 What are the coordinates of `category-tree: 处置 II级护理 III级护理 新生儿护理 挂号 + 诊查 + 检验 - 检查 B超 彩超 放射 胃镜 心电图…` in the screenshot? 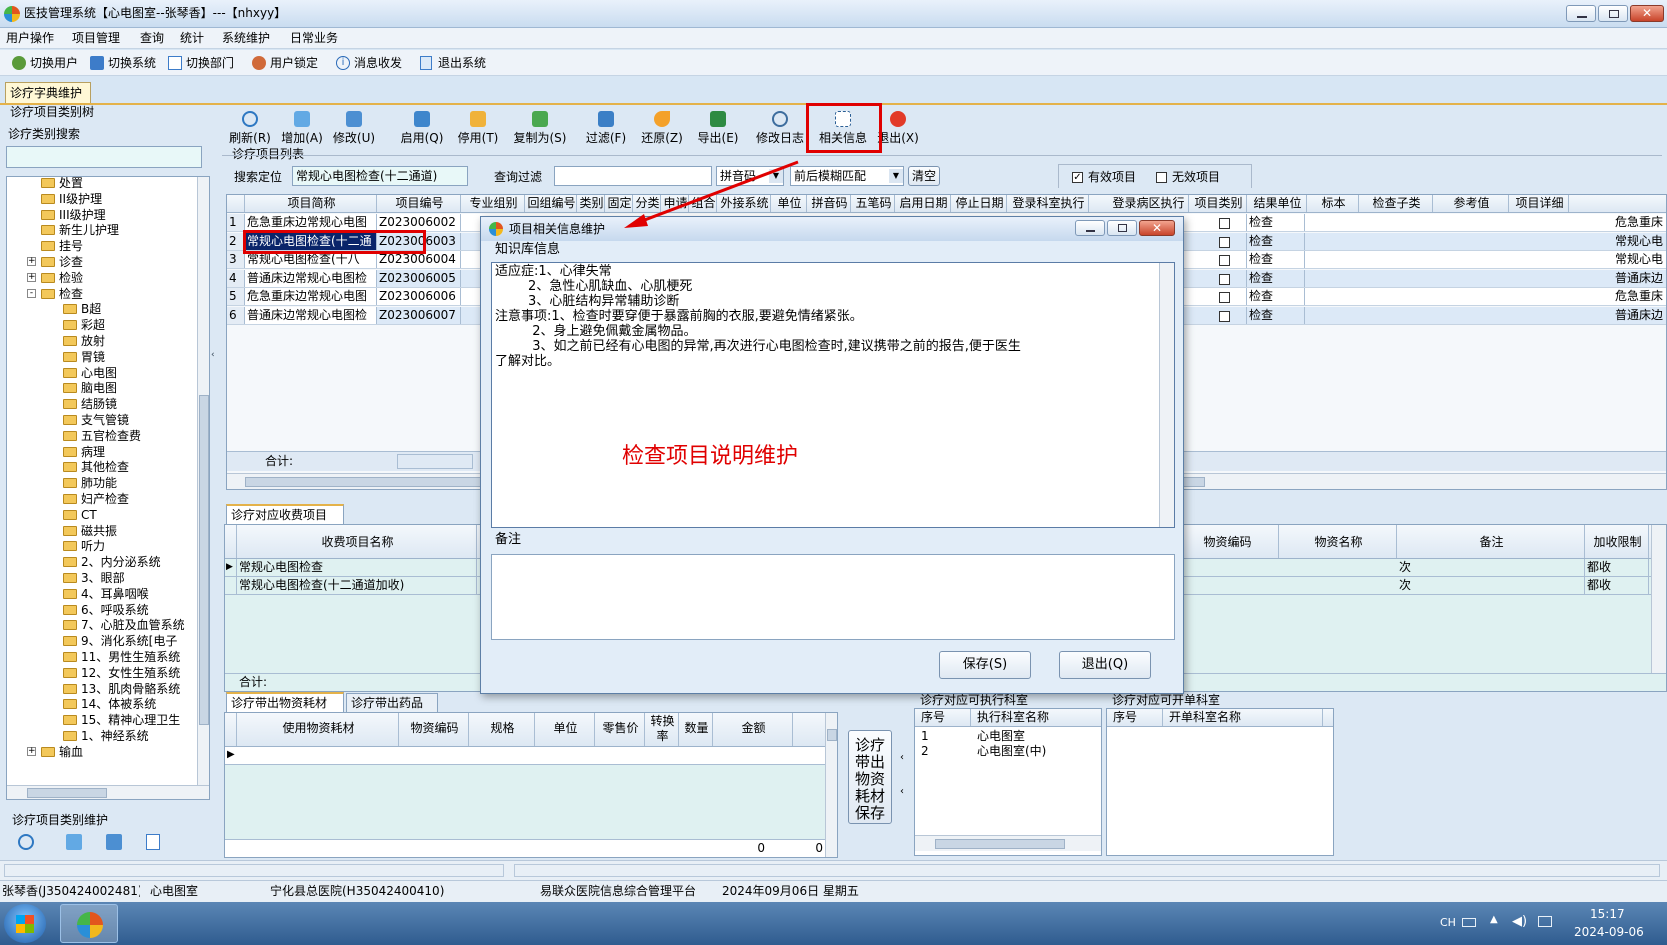 It's located at (108, 488).